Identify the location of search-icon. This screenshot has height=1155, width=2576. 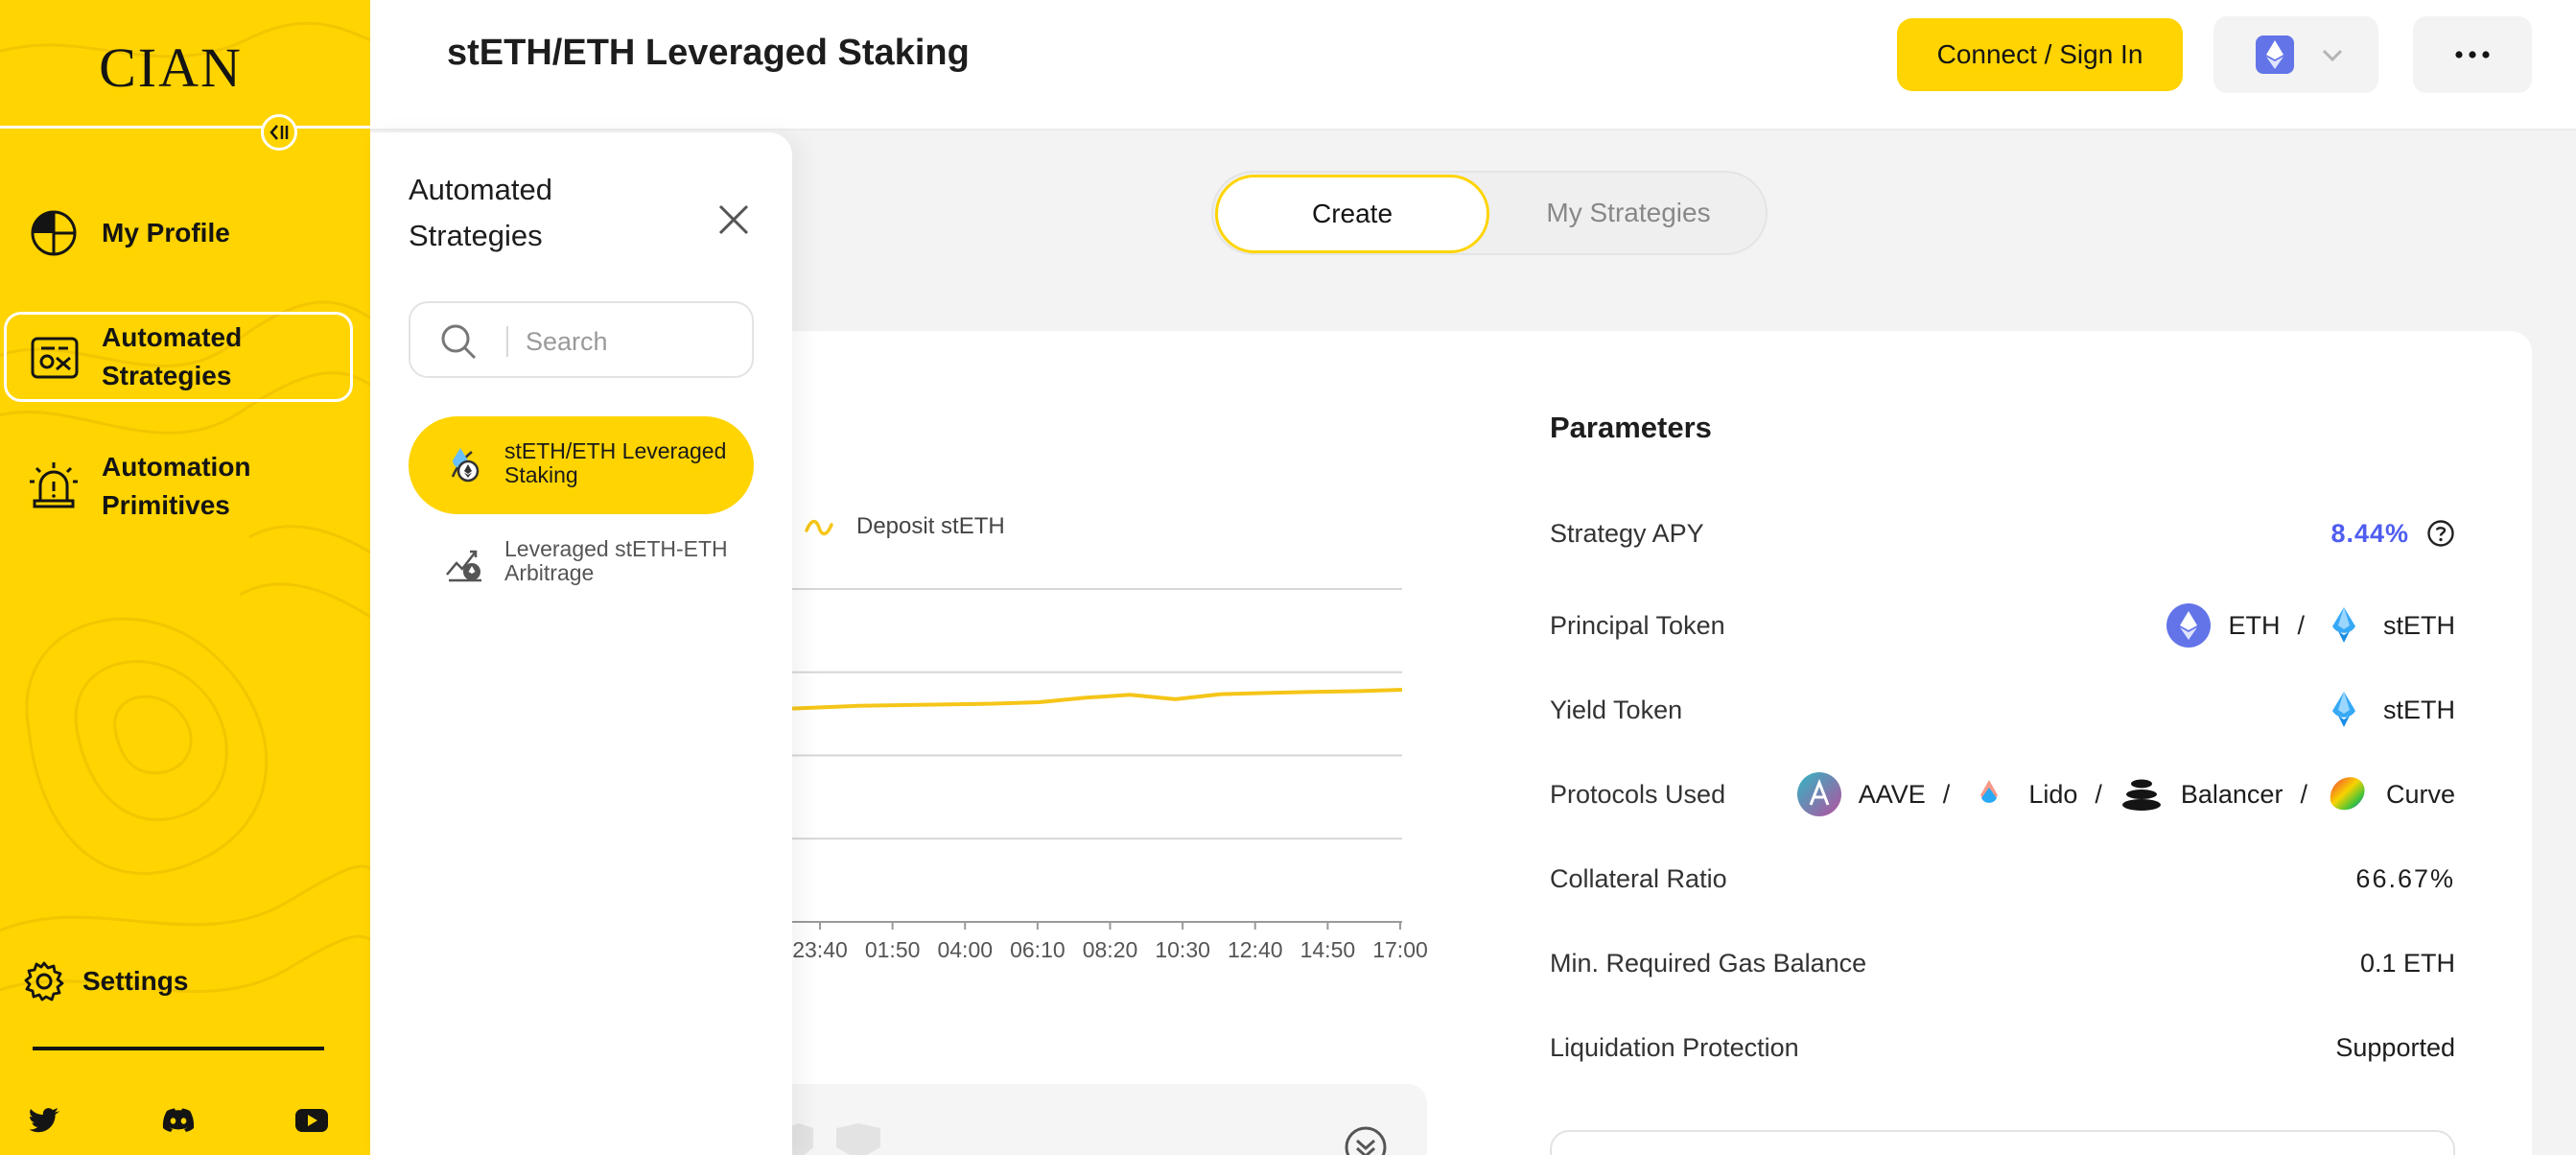
(459, 342).